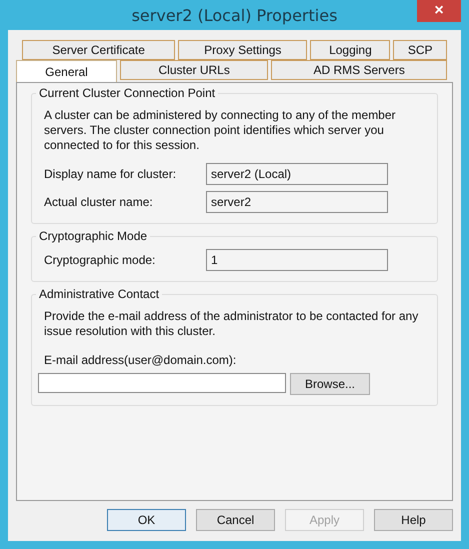 The height and width of the screenshot is (549, 469). What do you see at coordinates (162, 383) in the screenshot?
I see `email-field` at bounding box center [162, 383].